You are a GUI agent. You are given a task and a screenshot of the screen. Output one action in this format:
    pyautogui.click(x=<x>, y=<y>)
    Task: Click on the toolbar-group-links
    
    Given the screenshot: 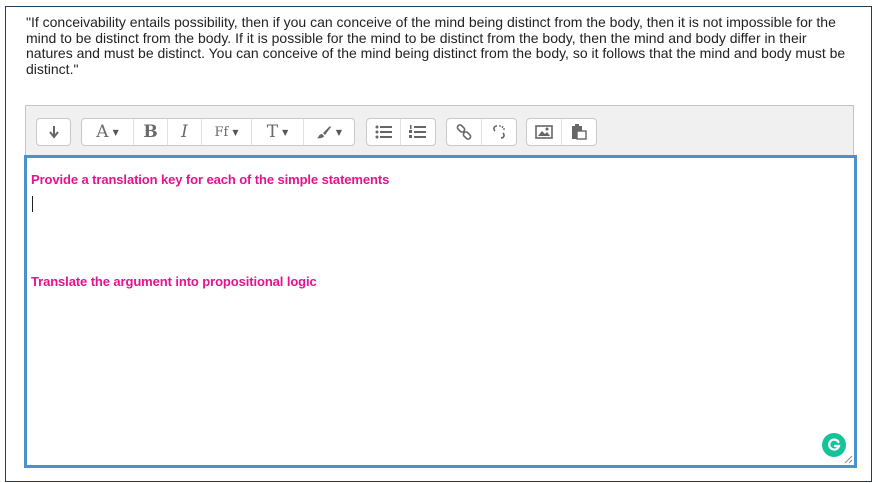 What is the action you would take?
    pyautogui.click(x=481, y=132)
    